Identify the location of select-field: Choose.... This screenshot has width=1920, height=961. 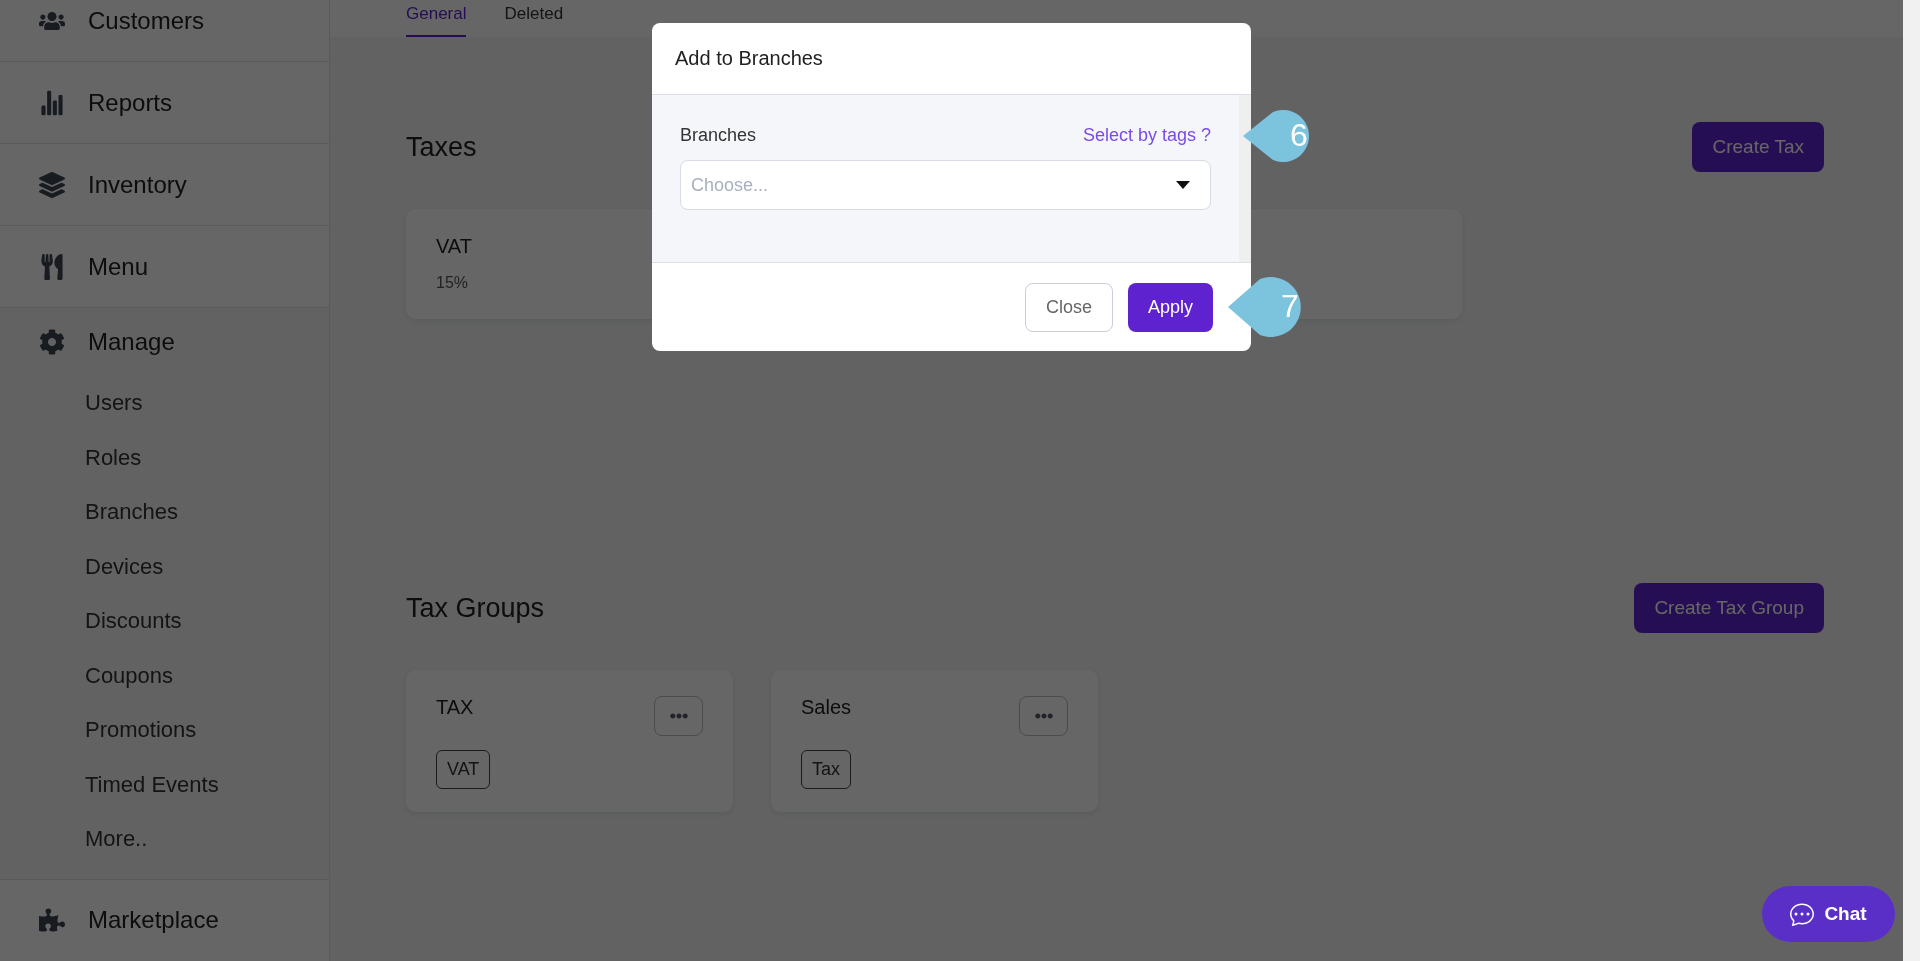
(945, 185).